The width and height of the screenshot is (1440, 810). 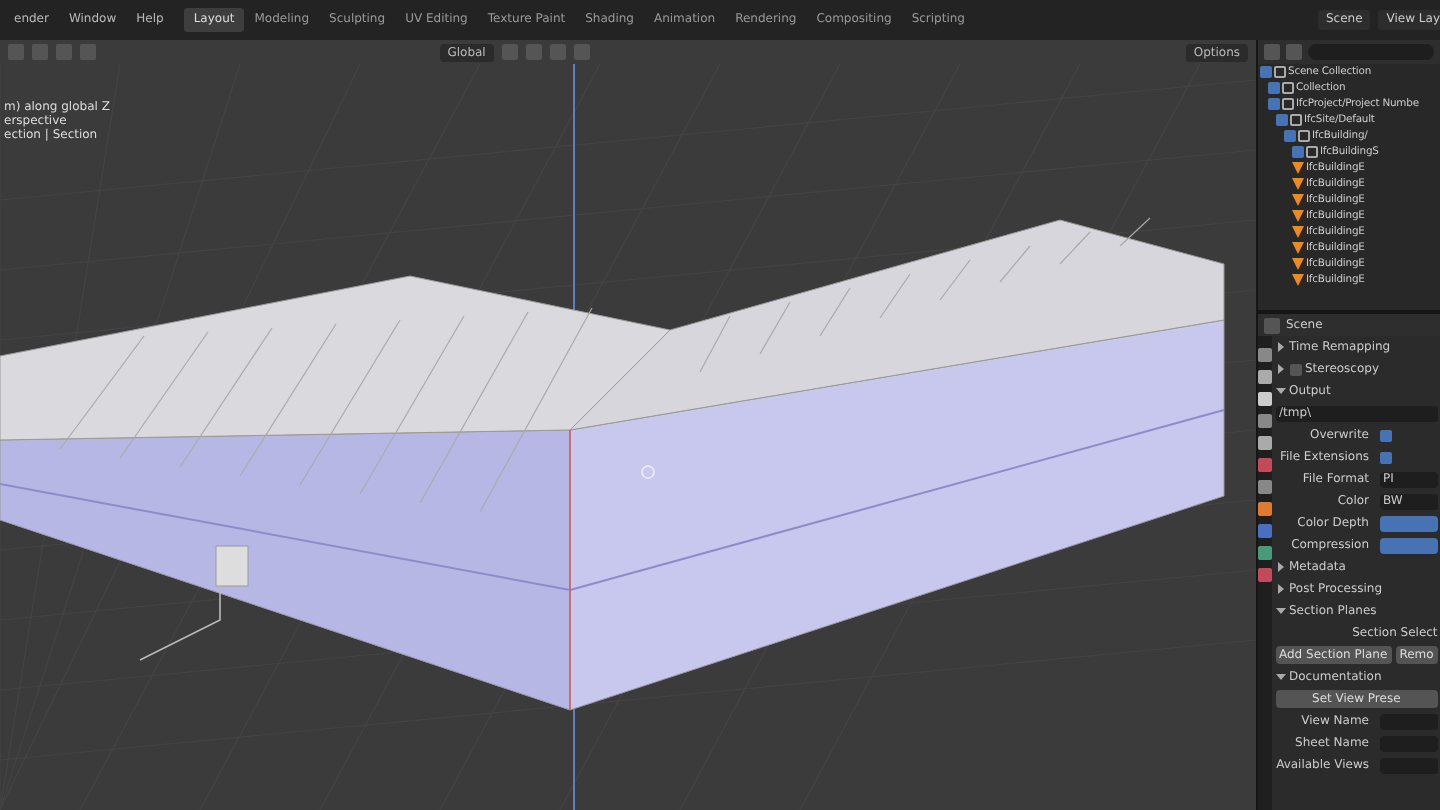 What do you see at coordinates (1272, 325) in the screenshot?
I see `editor-type-icon` at bounding box center [1272, 325].